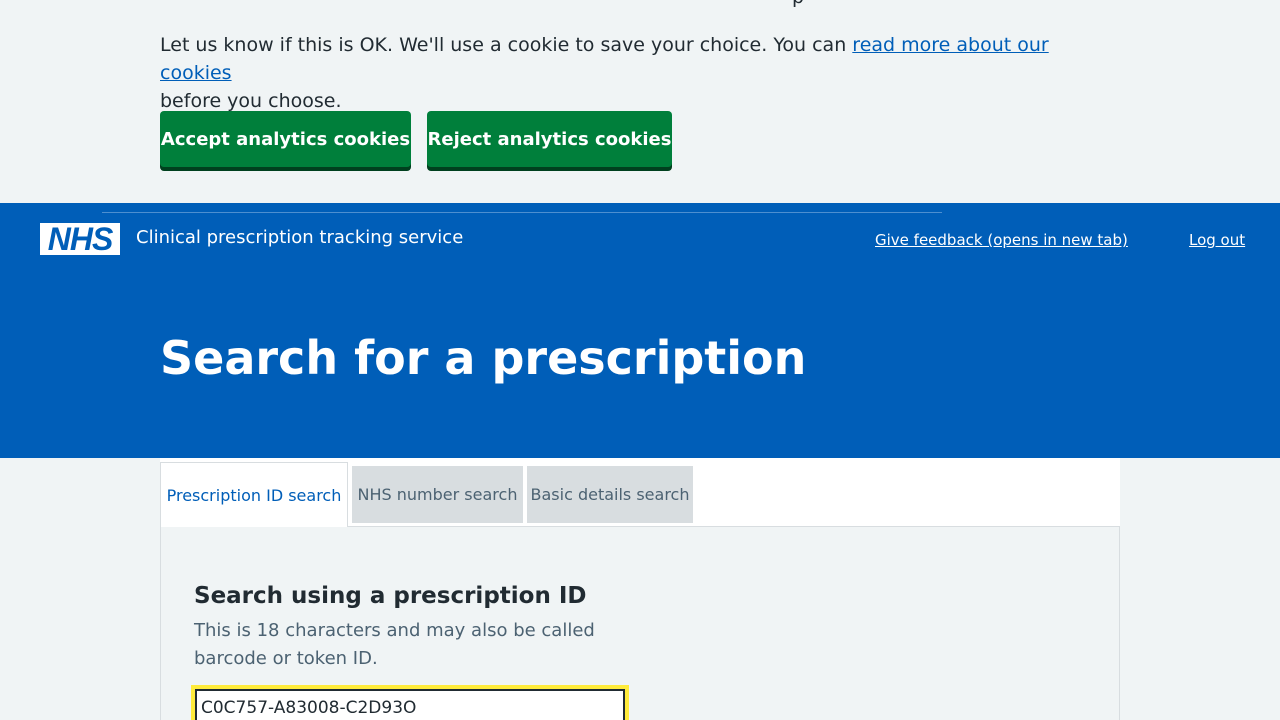  Describe the element at coordinates (522, 212) in the screenshot. I see `header-divider` at that location.